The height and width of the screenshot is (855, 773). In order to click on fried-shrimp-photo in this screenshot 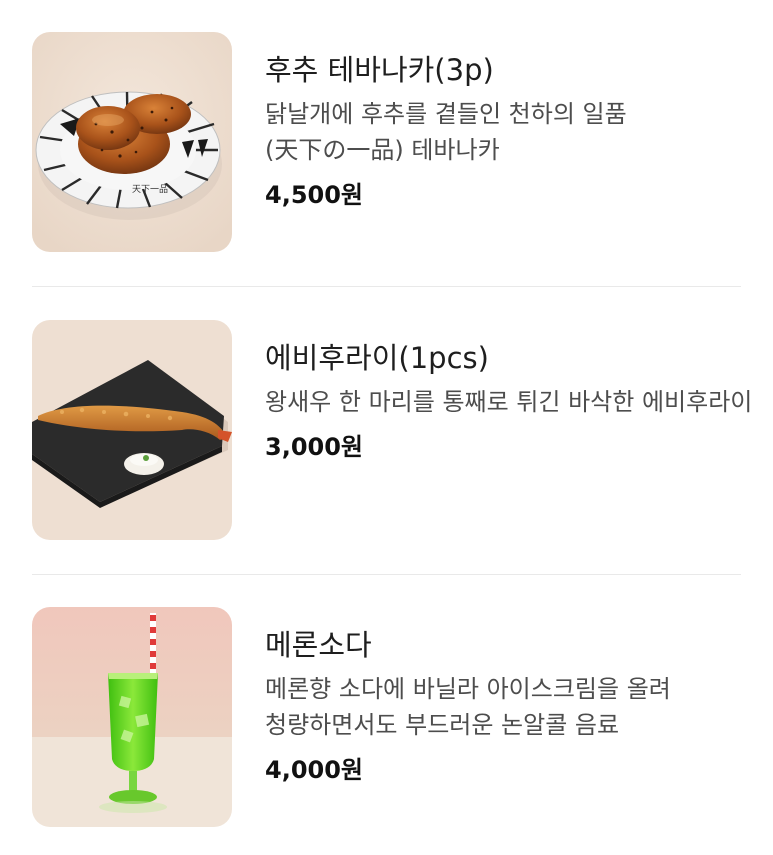, I will do `click(132, 430)`.